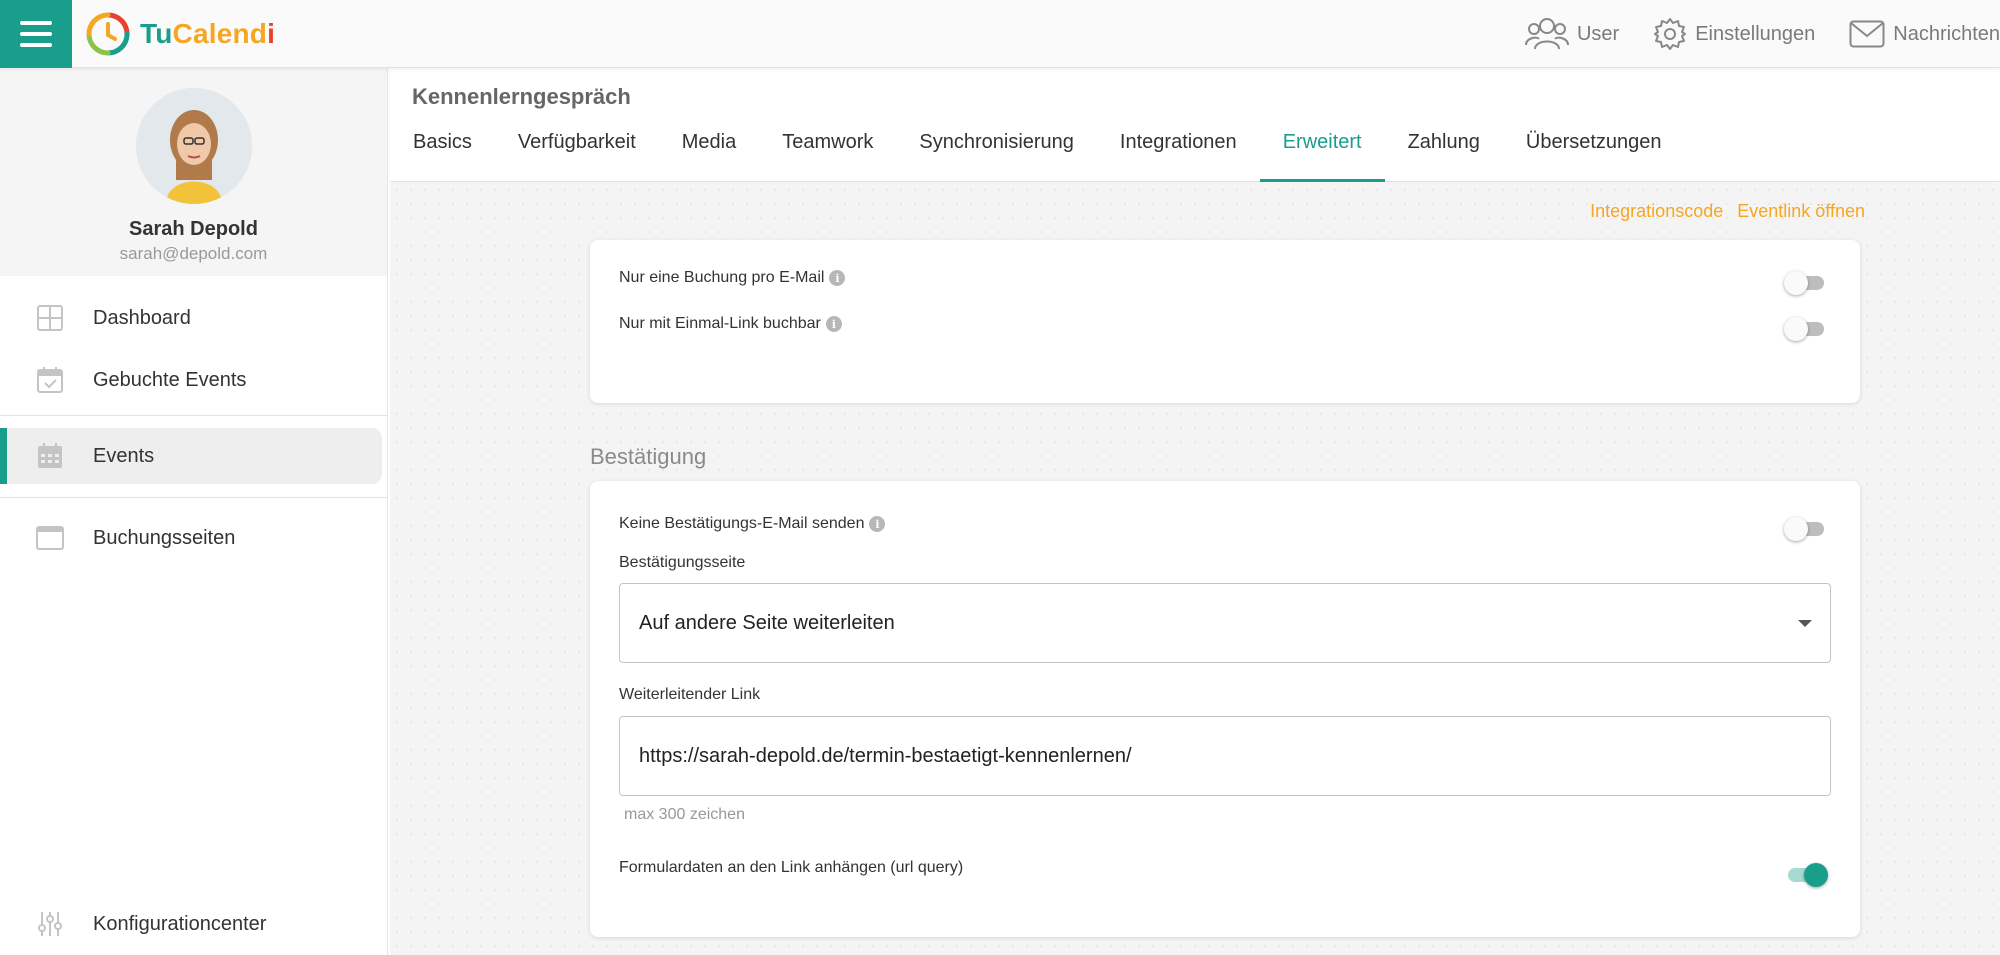 This screenshot has width=2000, height=955. I want to click on sidebar-item-label: Konfigurationcenter, so click(180, 923).